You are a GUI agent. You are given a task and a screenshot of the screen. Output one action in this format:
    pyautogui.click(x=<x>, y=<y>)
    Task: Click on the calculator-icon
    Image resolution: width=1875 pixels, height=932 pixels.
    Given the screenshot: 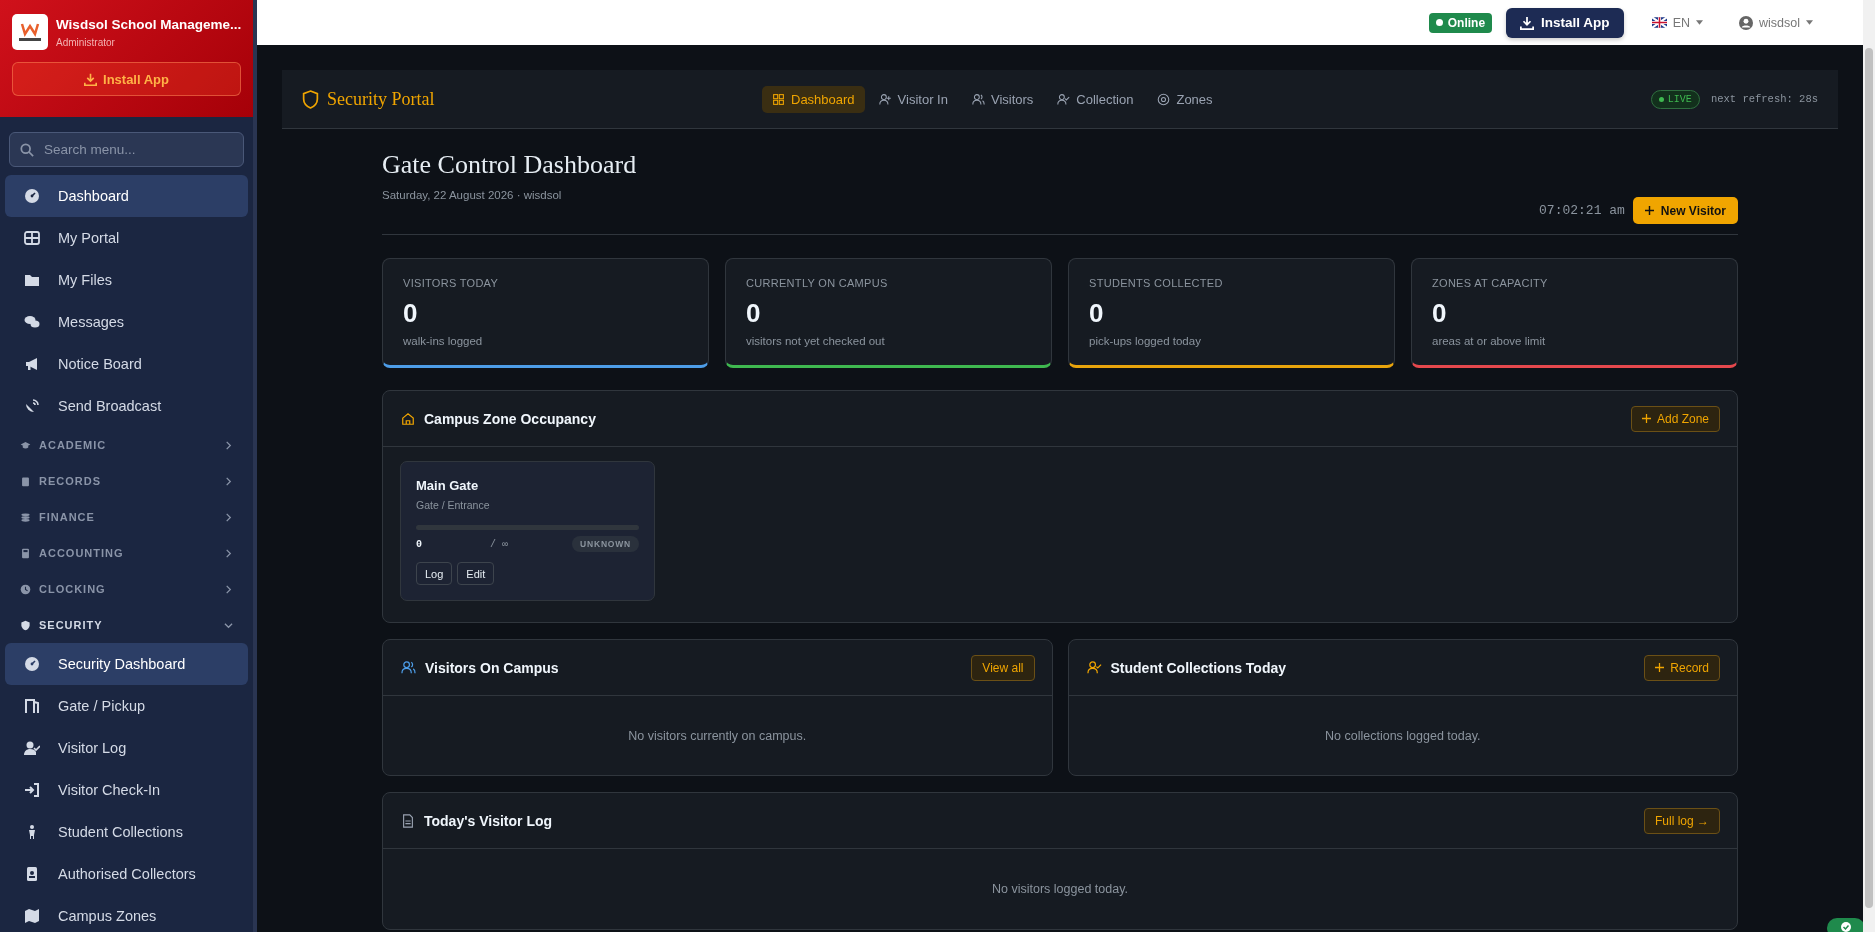 What is the action you would take?
    pyautogui.click(x=25, y=553)
    